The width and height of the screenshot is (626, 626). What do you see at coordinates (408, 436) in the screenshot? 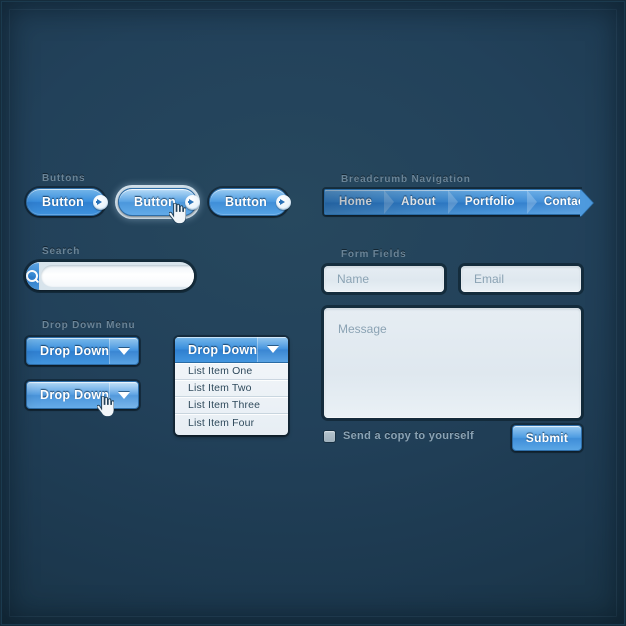
I see `send-copy-label: Send a copy to yourself` at bounding box center [408, 436].